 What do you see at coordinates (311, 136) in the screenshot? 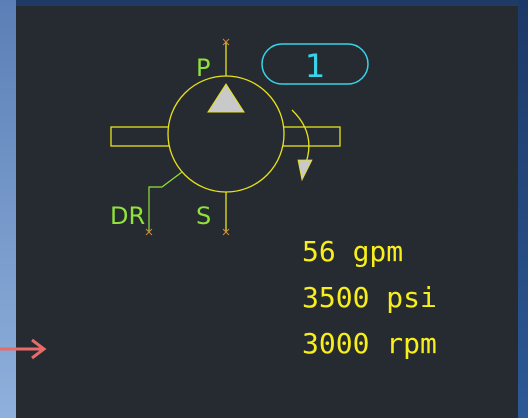
I see `right-shaft-stub` at bounding box center [311, 136].